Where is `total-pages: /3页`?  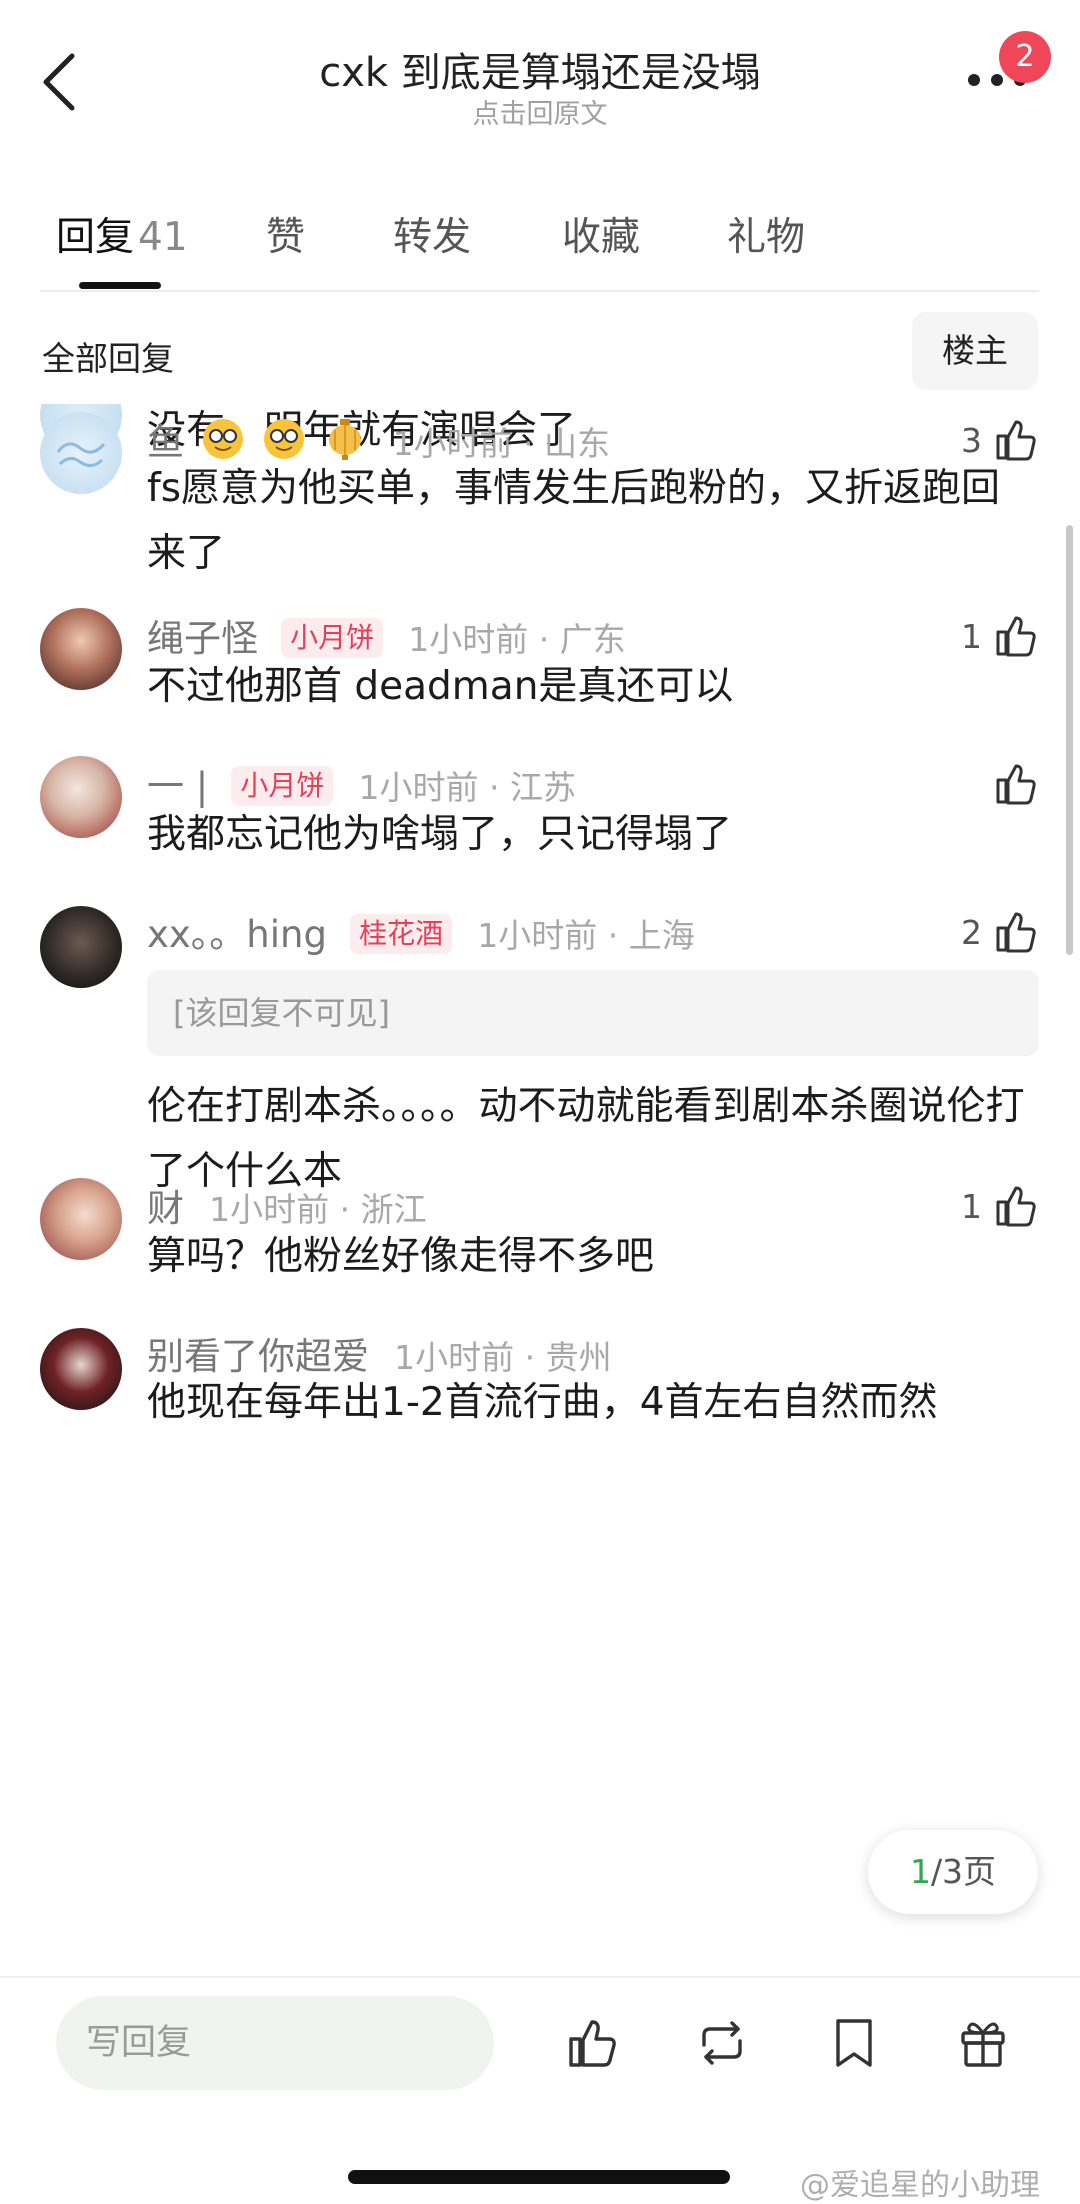 total-pages: /3页 is located at coordinates (963, 1871).